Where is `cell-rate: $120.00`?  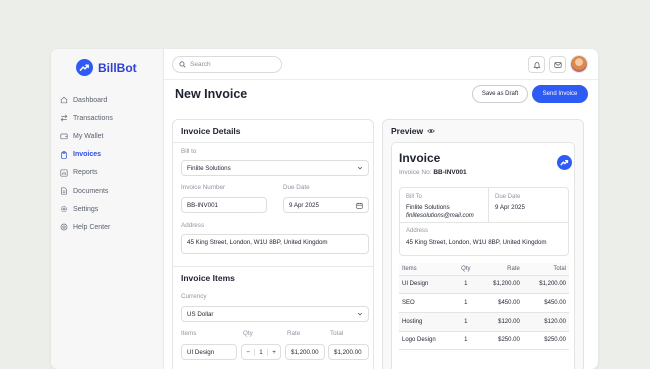
cell-rate: $120.00 is located at coordinates (499, 322).